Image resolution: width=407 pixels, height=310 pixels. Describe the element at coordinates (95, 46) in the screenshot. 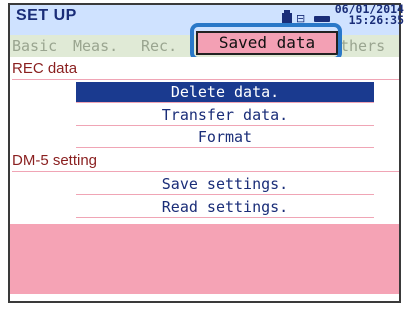

I see `tab-meas: Meas.` at that location.